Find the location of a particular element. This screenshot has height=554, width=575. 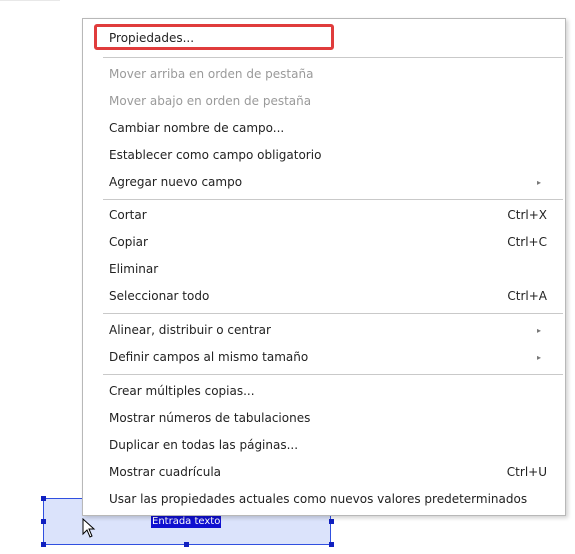

menu-item-label: Mover abajo en orden de pestaña is located at coordinates (210, 101).